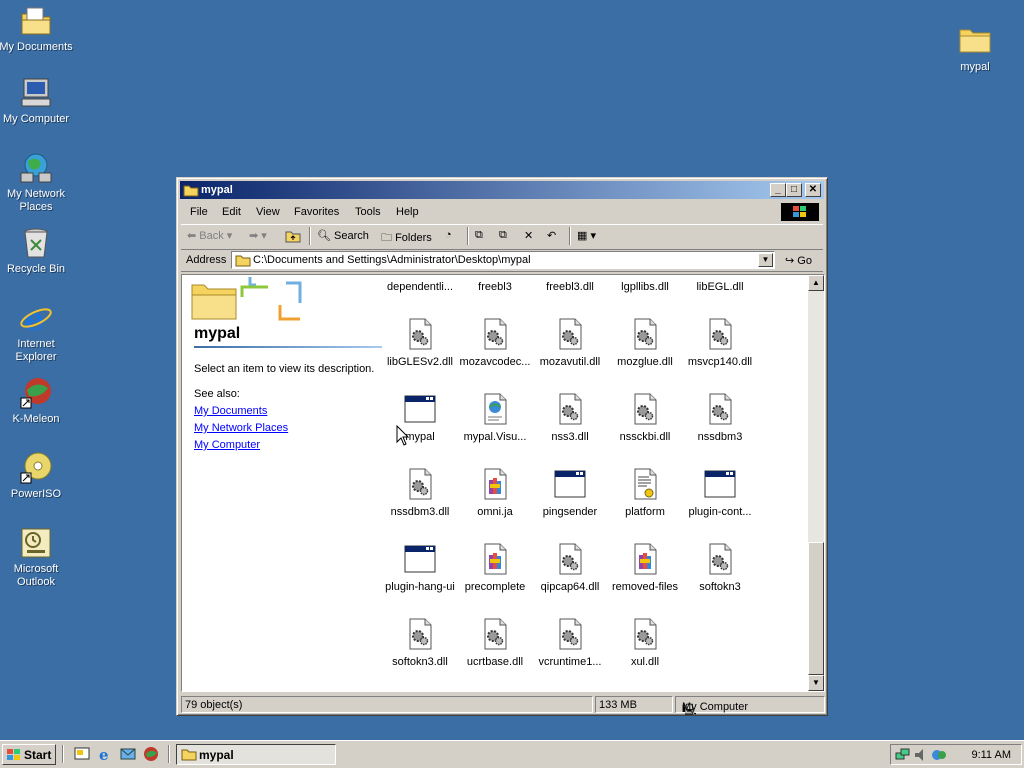 The width and height of the screenshot is (1024, 768). I want to click on copy-to-button: ⧉, so click(503, 235).